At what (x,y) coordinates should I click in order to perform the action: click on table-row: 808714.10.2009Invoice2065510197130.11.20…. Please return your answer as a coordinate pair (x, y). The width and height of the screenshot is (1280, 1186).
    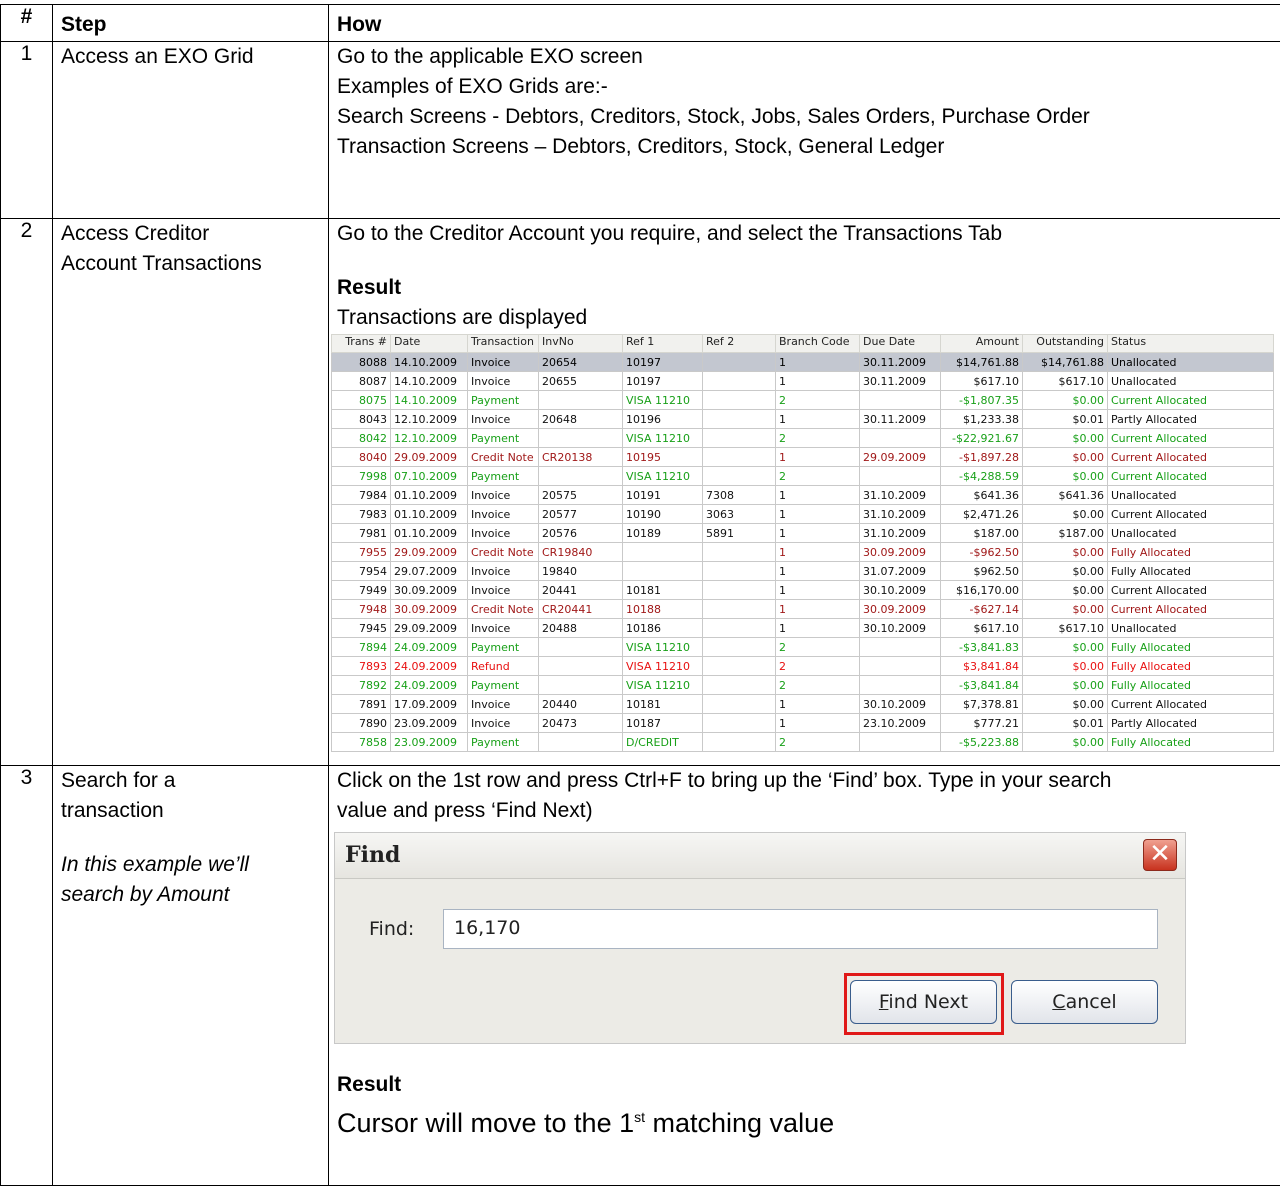
    Looking at the image, I should click on (803, 381).